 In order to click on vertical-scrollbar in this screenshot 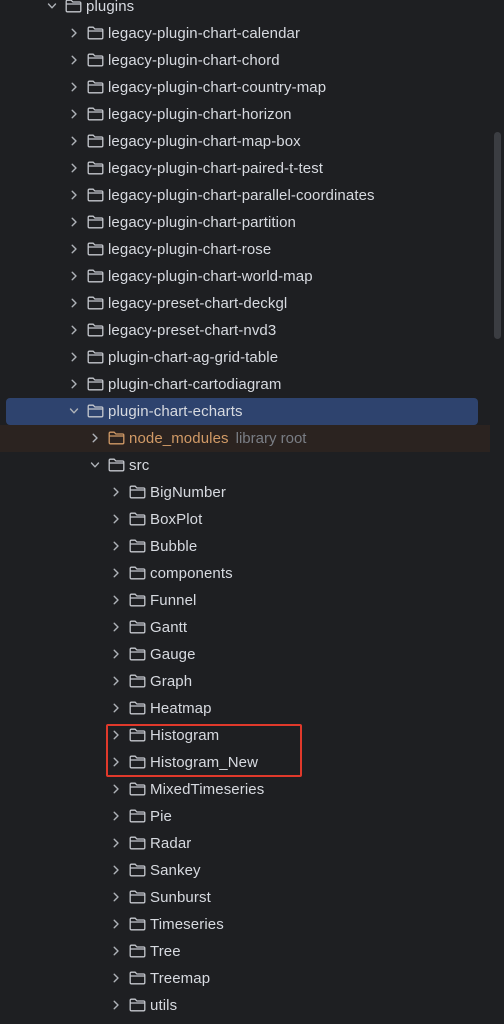, I will do `click(497, 235)`.